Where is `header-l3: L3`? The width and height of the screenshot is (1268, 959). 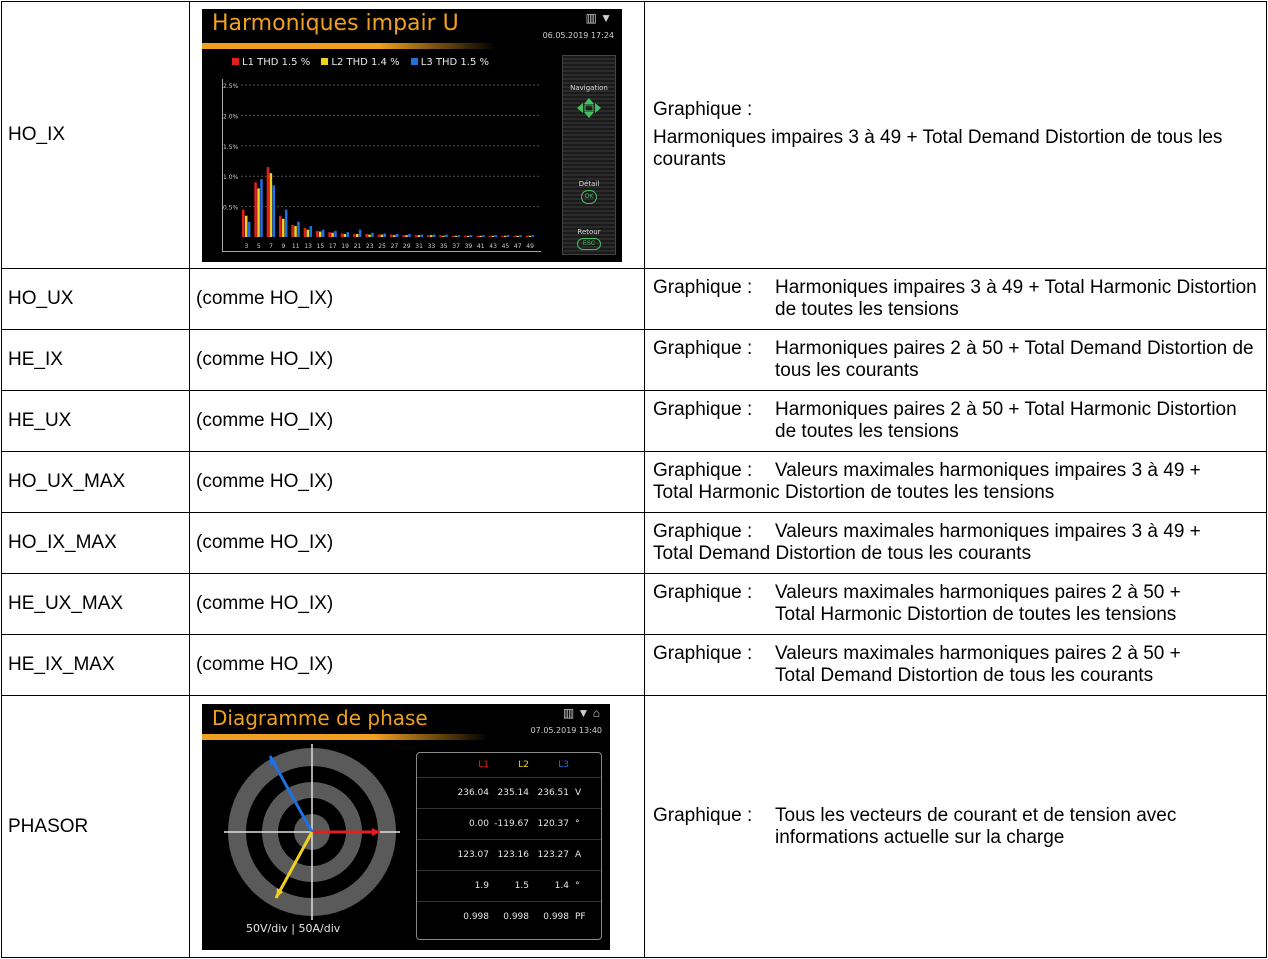
header-l3: L3 is located at coordinates (563, 764).